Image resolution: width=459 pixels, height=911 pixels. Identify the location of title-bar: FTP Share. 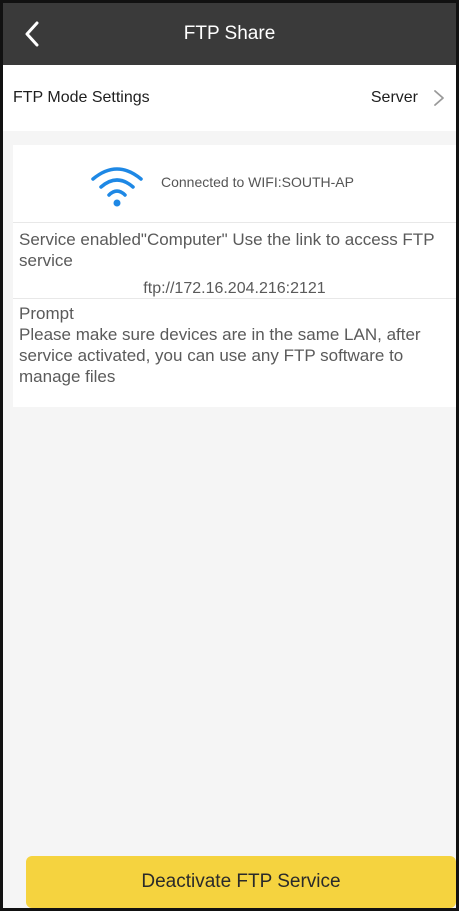
(229, 34).